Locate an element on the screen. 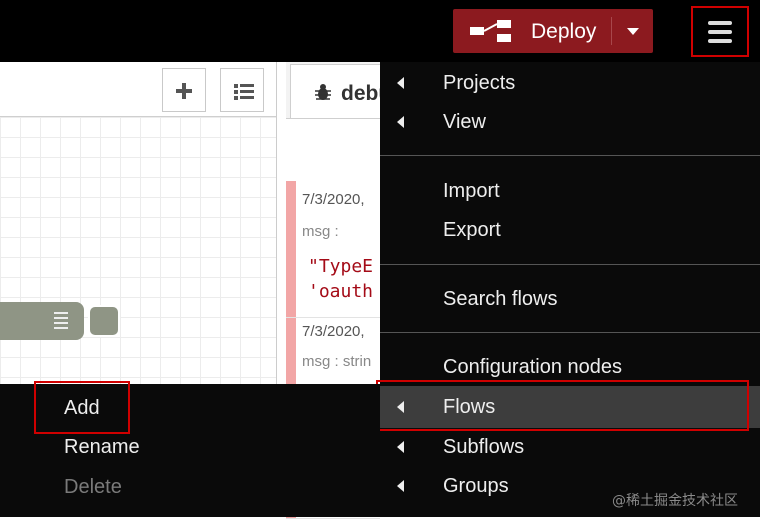 The height and width of the screenshot is (519, 760). message-error-marker is located at coordinates (291, 249).